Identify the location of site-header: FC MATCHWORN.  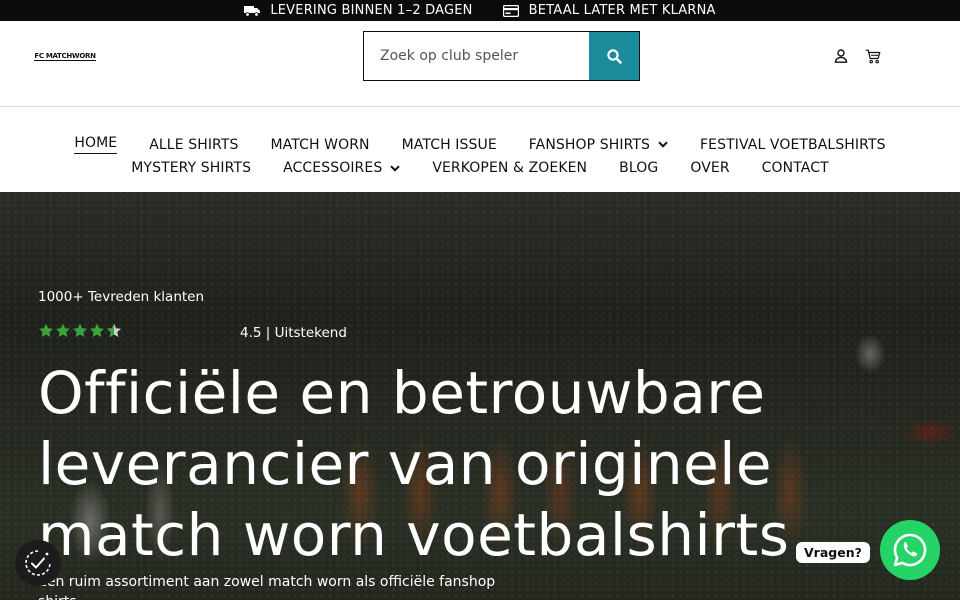
(480, 64).